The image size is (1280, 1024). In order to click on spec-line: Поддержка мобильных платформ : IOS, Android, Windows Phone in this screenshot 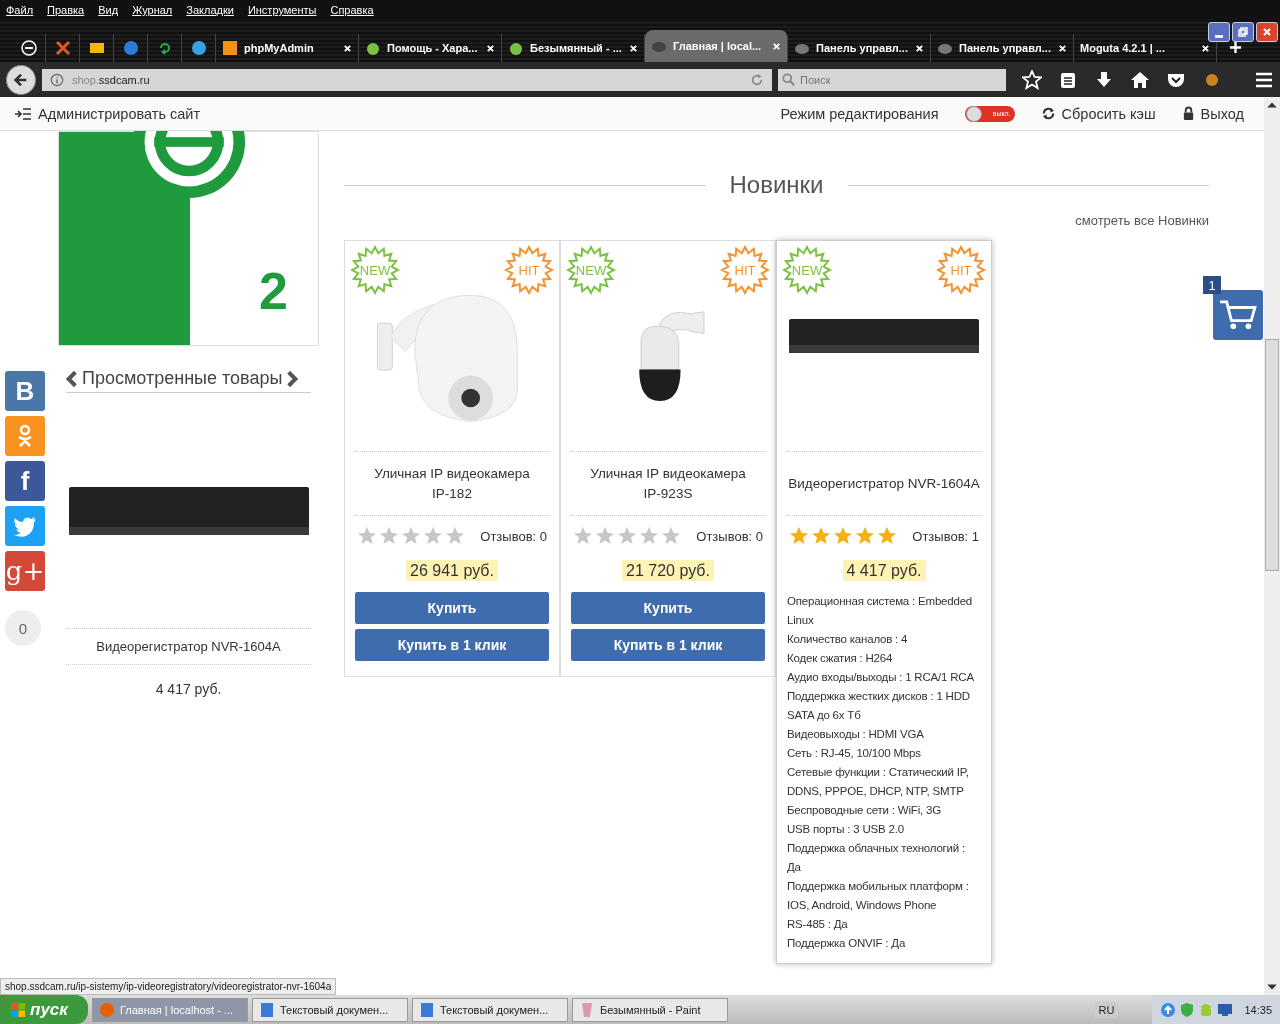, I will do `click(878, 896)`.